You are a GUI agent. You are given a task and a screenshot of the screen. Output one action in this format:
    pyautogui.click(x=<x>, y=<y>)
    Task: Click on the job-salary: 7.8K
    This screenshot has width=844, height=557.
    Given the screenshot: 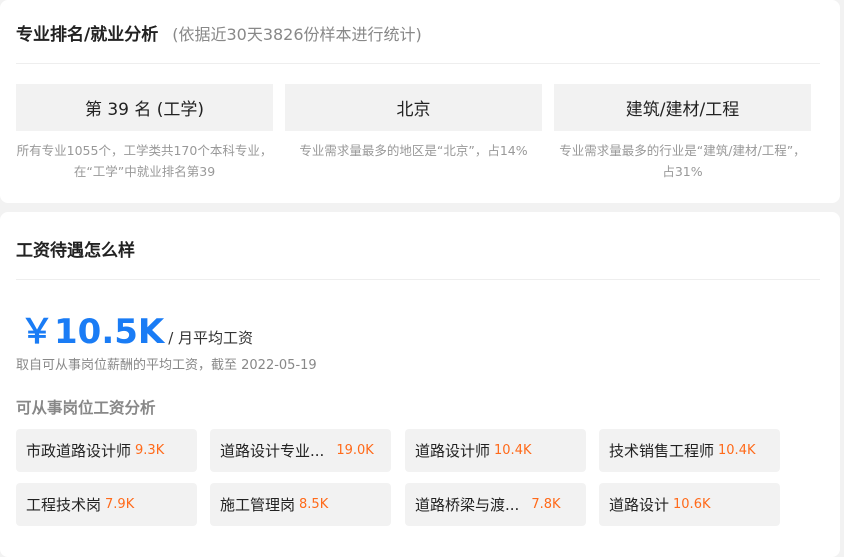 What is the action you would take?
    pyautogui.click(x=546, y=504)
    